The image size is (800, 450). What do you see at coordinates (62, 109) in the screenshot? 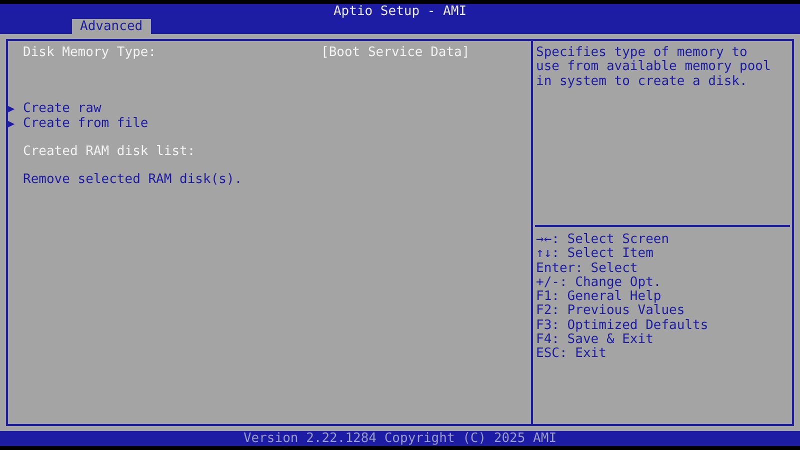
I see `submenu-item: Create raw` at bounding box center [62, 109].